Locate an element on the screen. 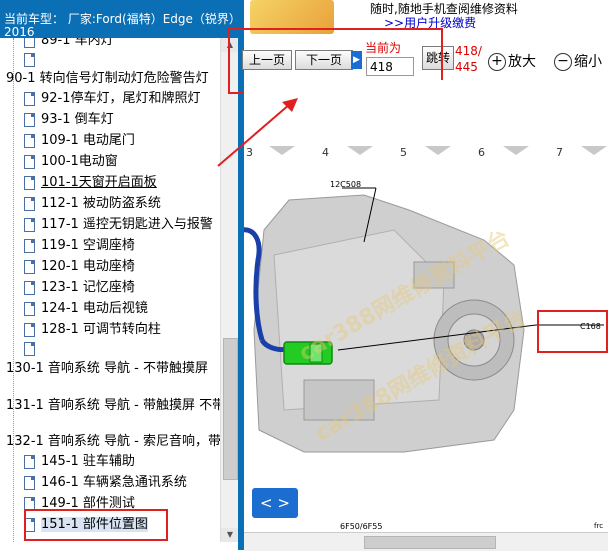  tree-item: 112-1 被动防盗系统 is located at coordinates (92, 203).